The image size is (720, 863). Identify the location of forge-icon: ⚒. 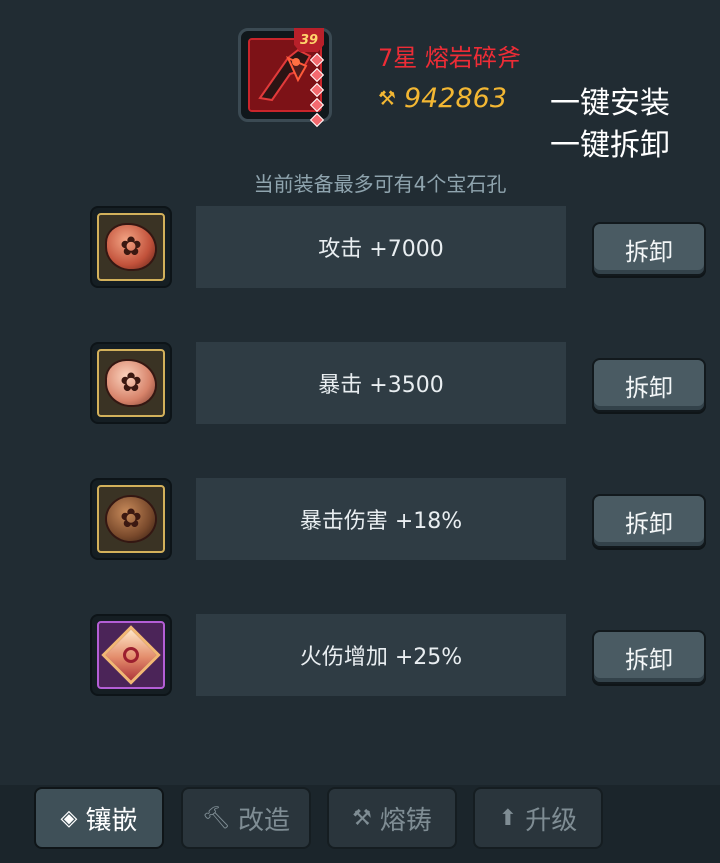
(362, 818).